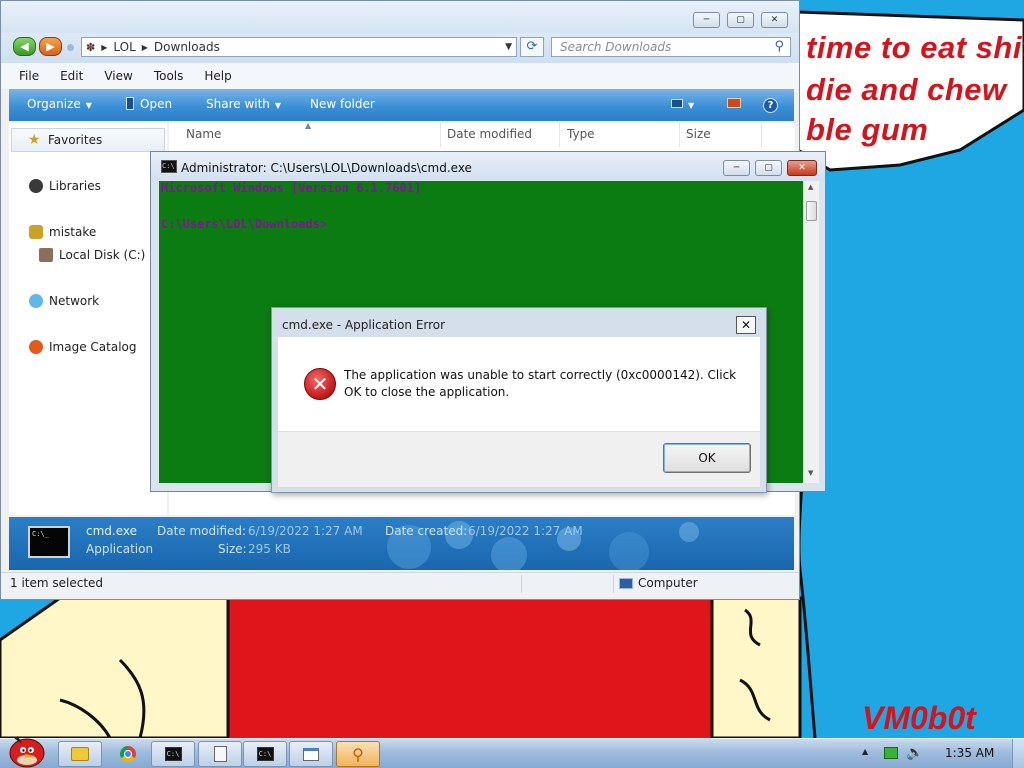  What do you see at coordinates (311, 754) in the screenshot?
I see `taskbar-window-button` at bounding box center [311, 754].